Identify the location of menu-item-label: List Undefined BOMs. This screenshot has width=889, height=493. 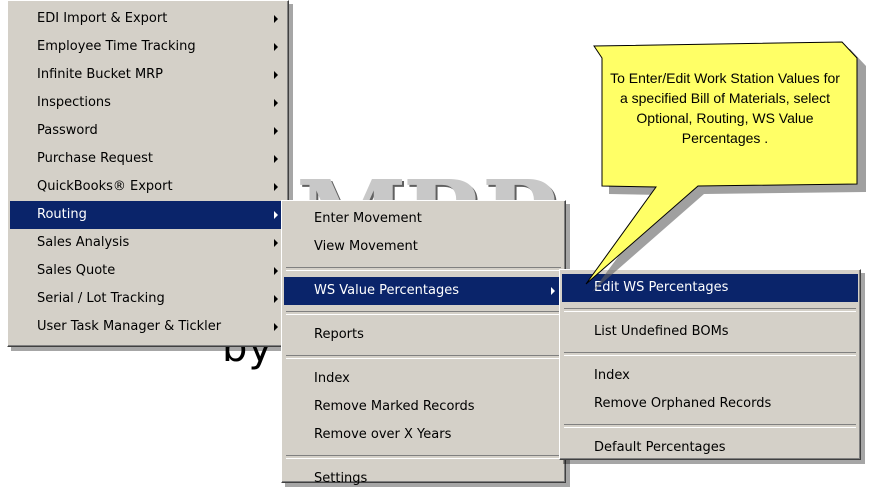
(661, 331).